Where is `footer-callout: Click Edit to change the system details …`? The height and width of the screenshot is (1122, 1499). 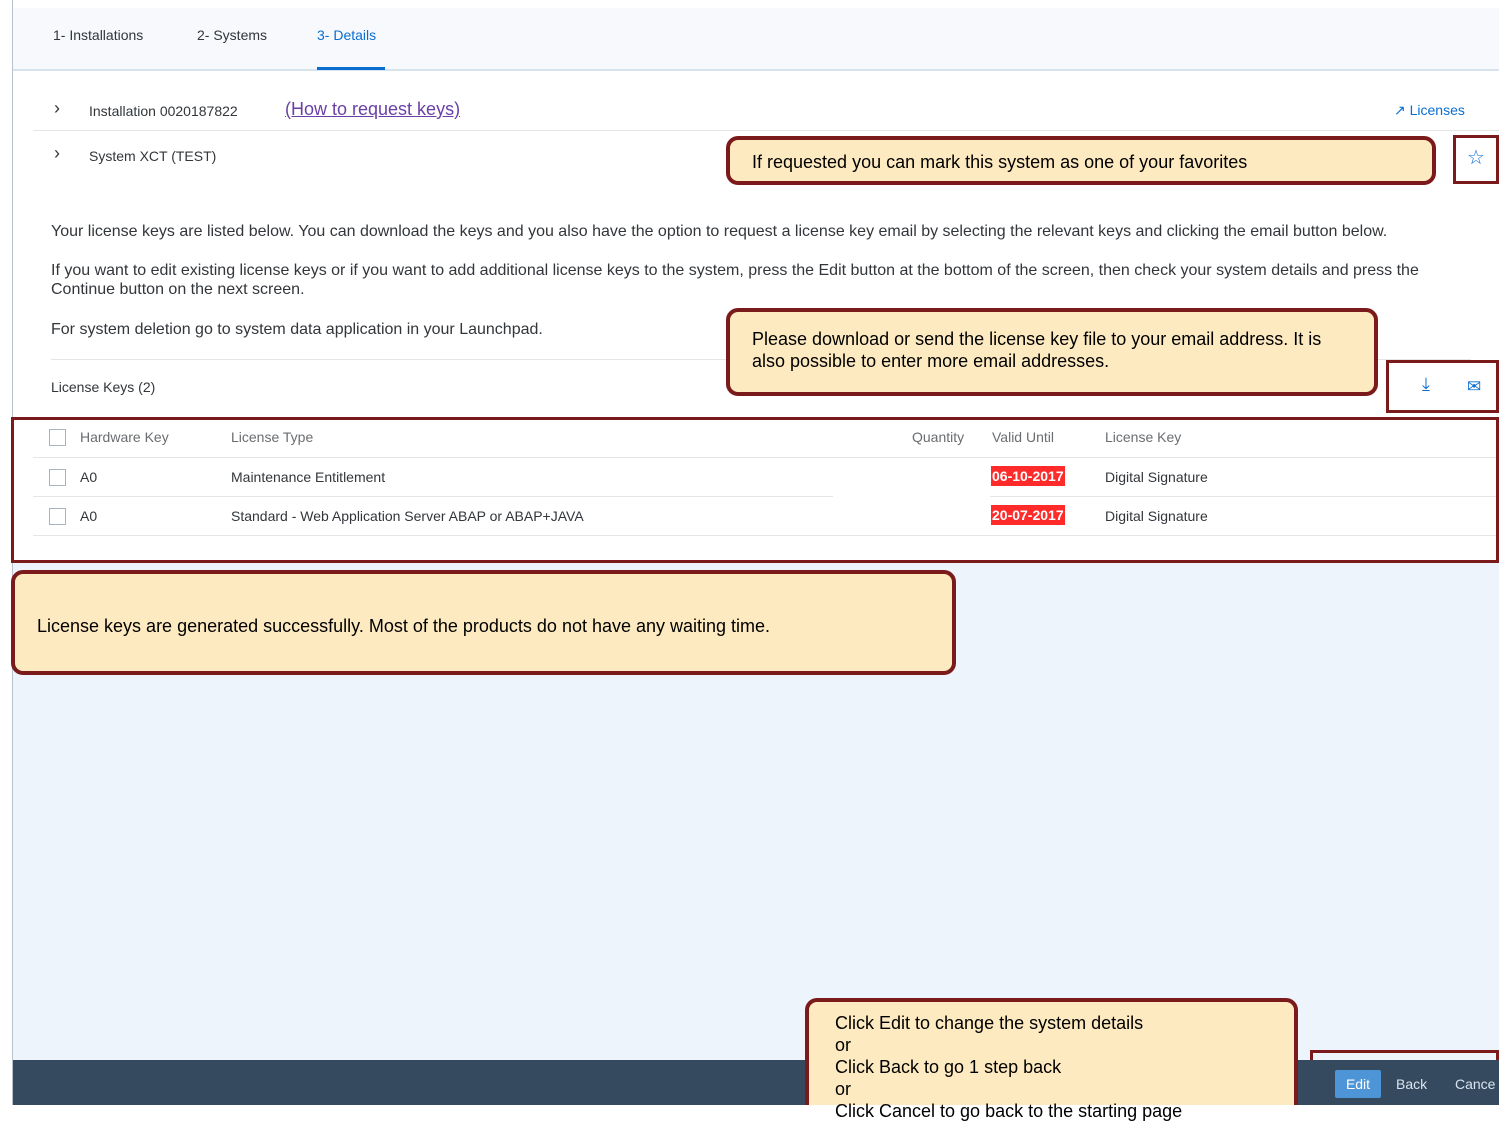 footer-callout: Click Edit to change the system details … is located at coordinates (1051, 1059).